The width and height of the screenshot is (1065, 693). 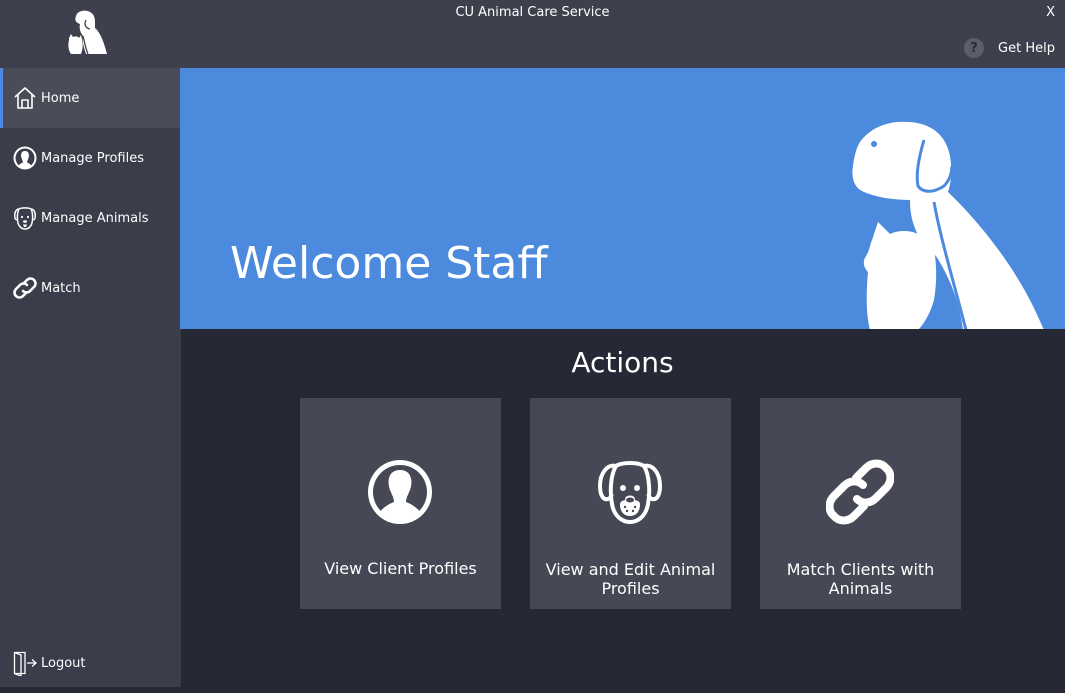 I want to click on sidebar-item-home: Home, so click(x=90, y=98).